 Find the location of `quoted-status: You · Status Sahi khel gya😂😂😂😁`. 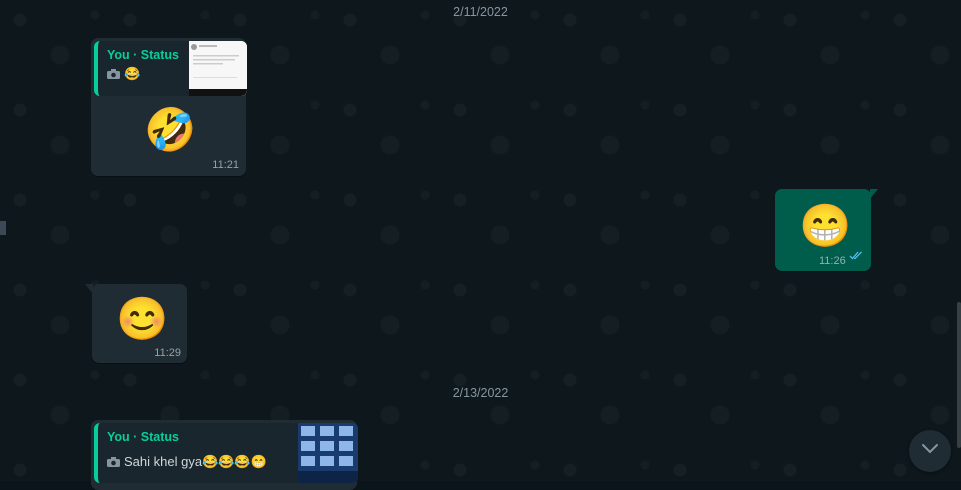

quoted-status: You · Status Sahi khel gya😂😂😂😁 is located at coordinates (226, 453).